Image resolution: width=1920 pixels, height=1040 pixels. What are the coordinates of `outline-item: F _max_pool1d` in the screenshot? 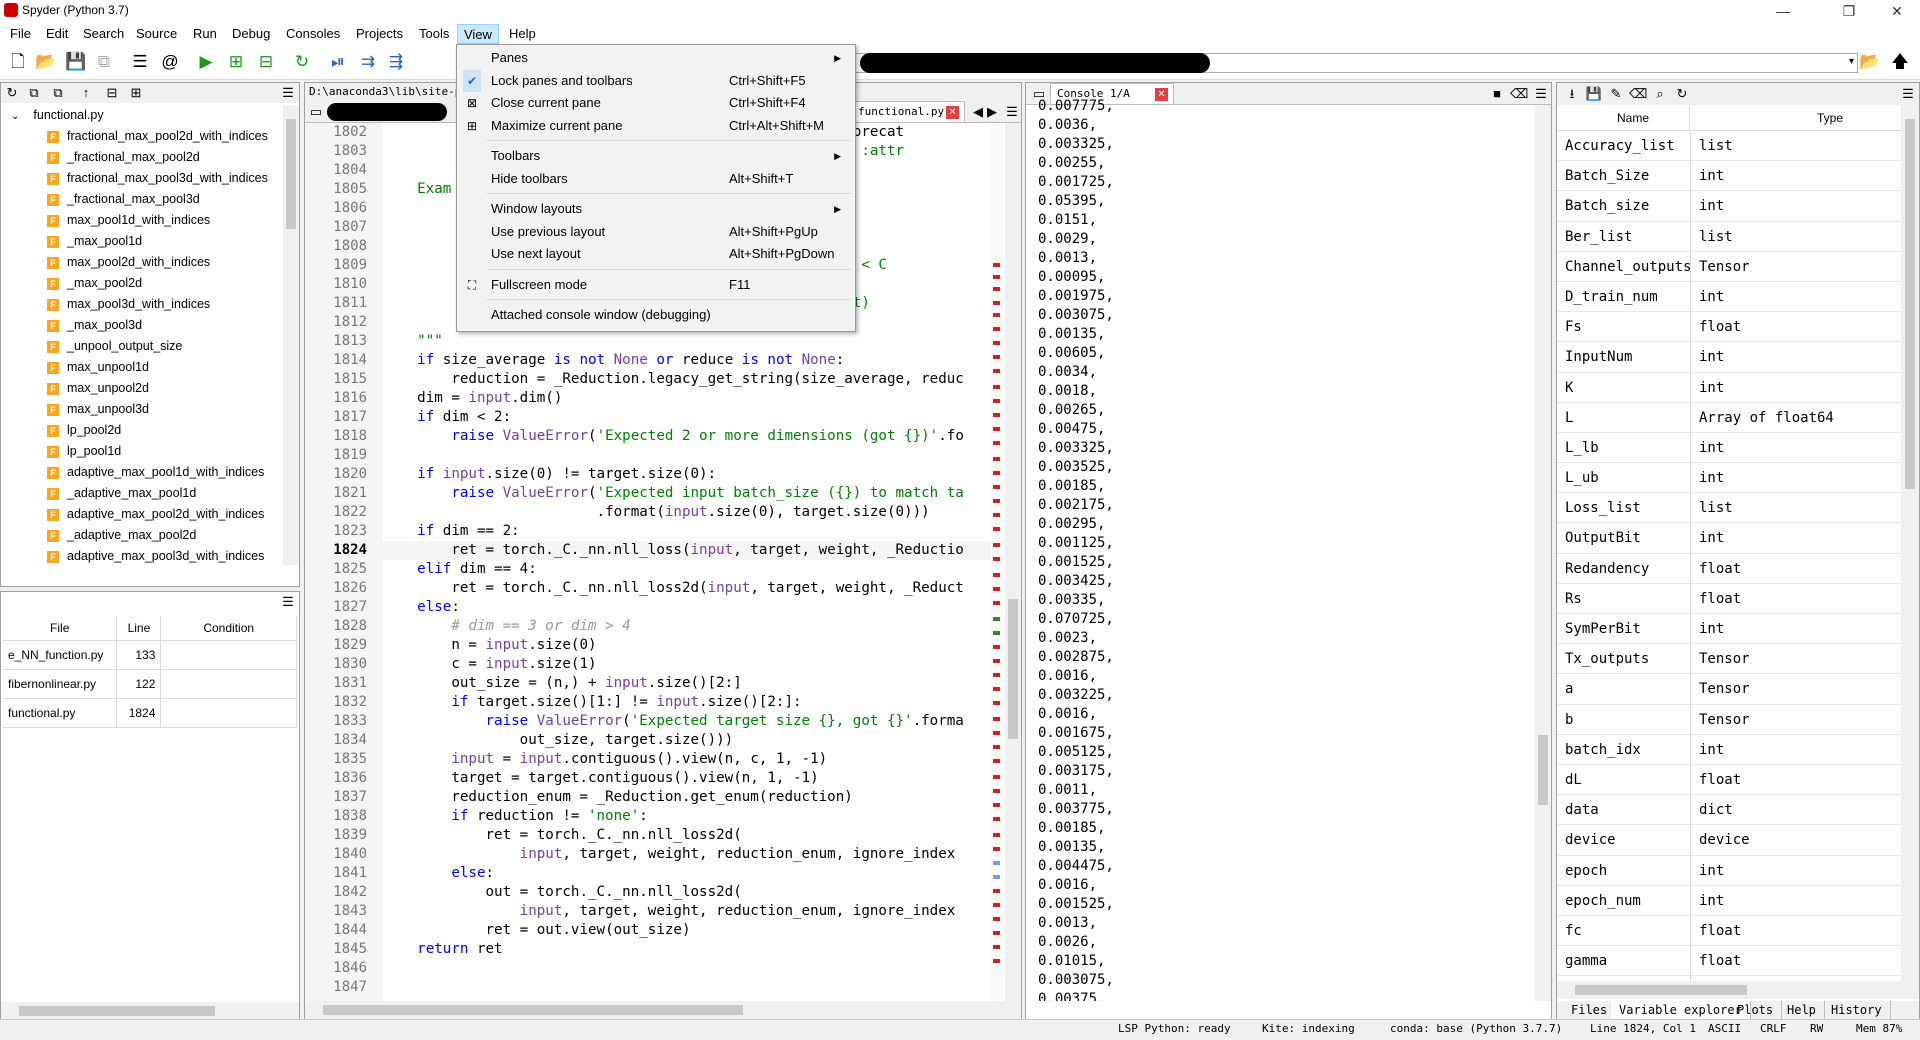 It's located at (142, 241).